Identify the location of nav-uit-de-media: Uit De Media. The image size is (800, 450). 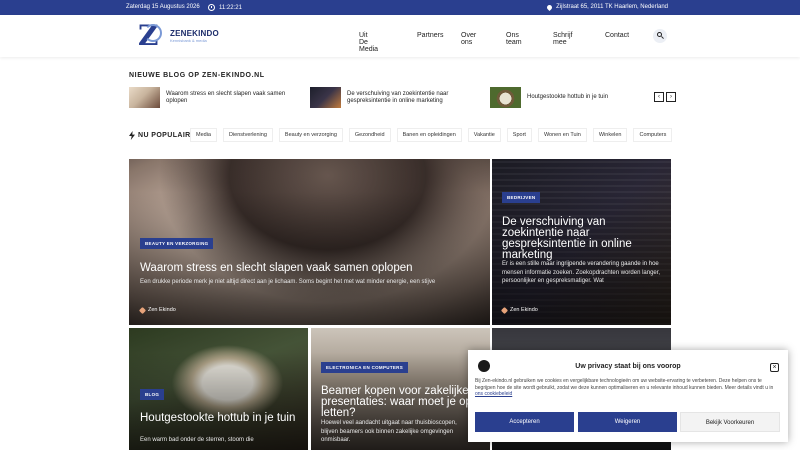
(368, 42).